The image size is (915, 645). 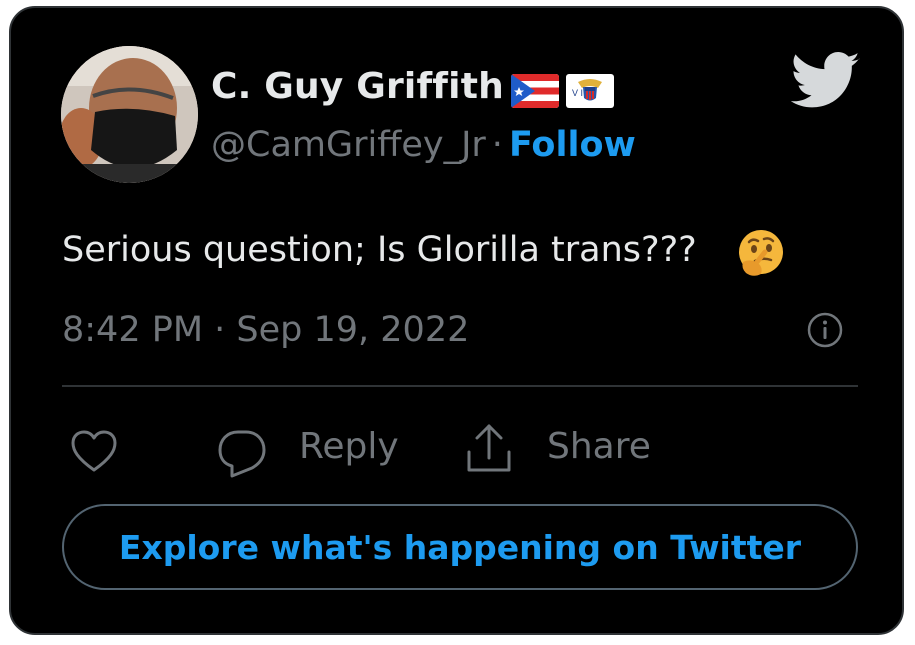 I want to click on tweet-text: Serious question; Is Glorilla trans???, so click(x=379, y=250).